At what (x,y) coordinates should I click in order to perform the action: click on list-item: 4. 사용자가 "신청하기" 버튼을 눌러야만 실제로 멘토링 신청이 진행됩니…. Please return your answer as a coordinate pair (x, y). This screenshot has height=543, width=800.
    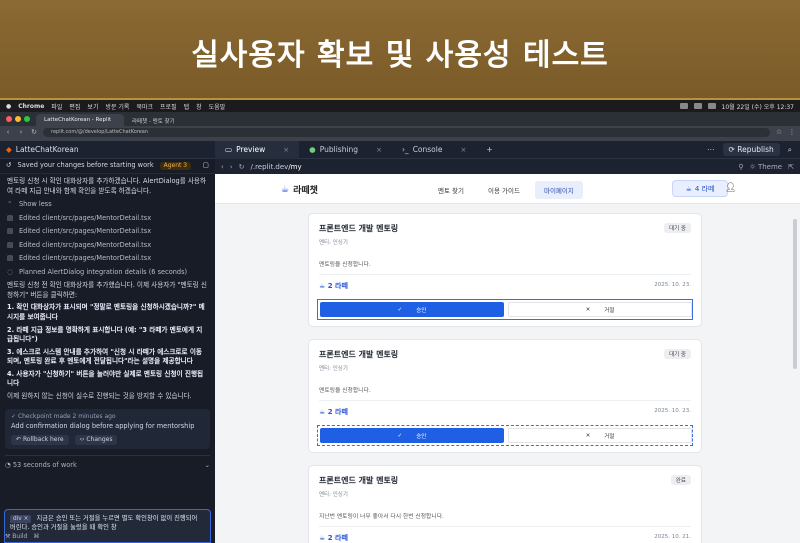
    Looking at the image, I should click on (105, 378).